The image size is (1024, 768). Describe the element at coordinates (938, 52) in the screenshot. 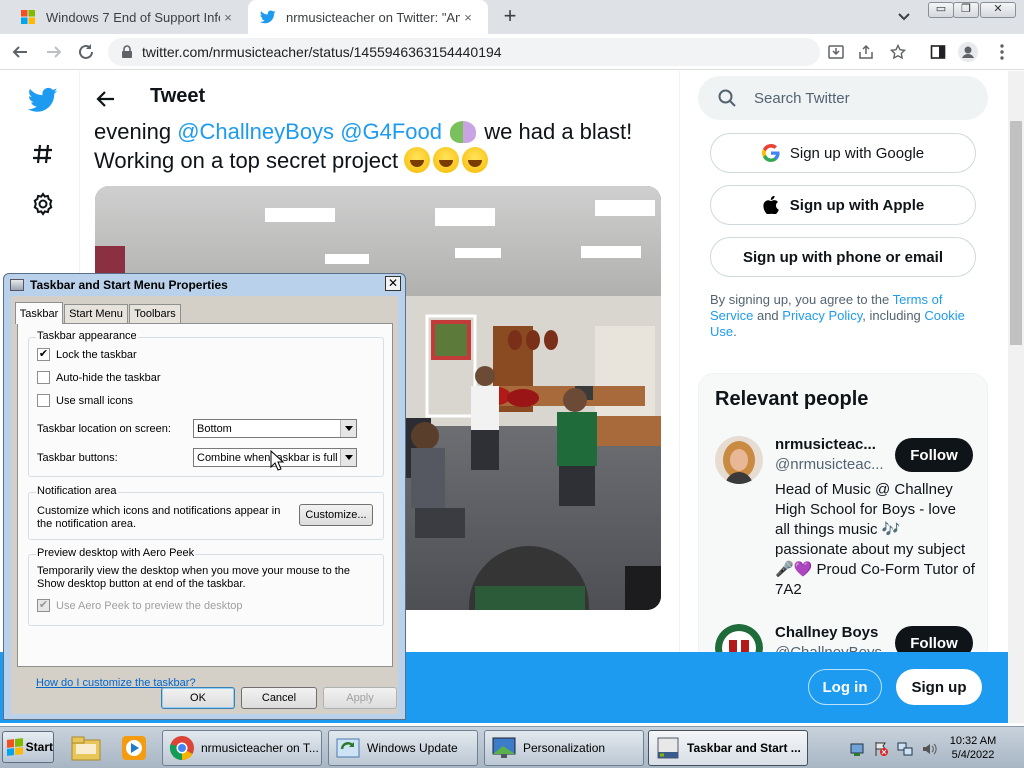

I see `side-panel-icon` at that location.